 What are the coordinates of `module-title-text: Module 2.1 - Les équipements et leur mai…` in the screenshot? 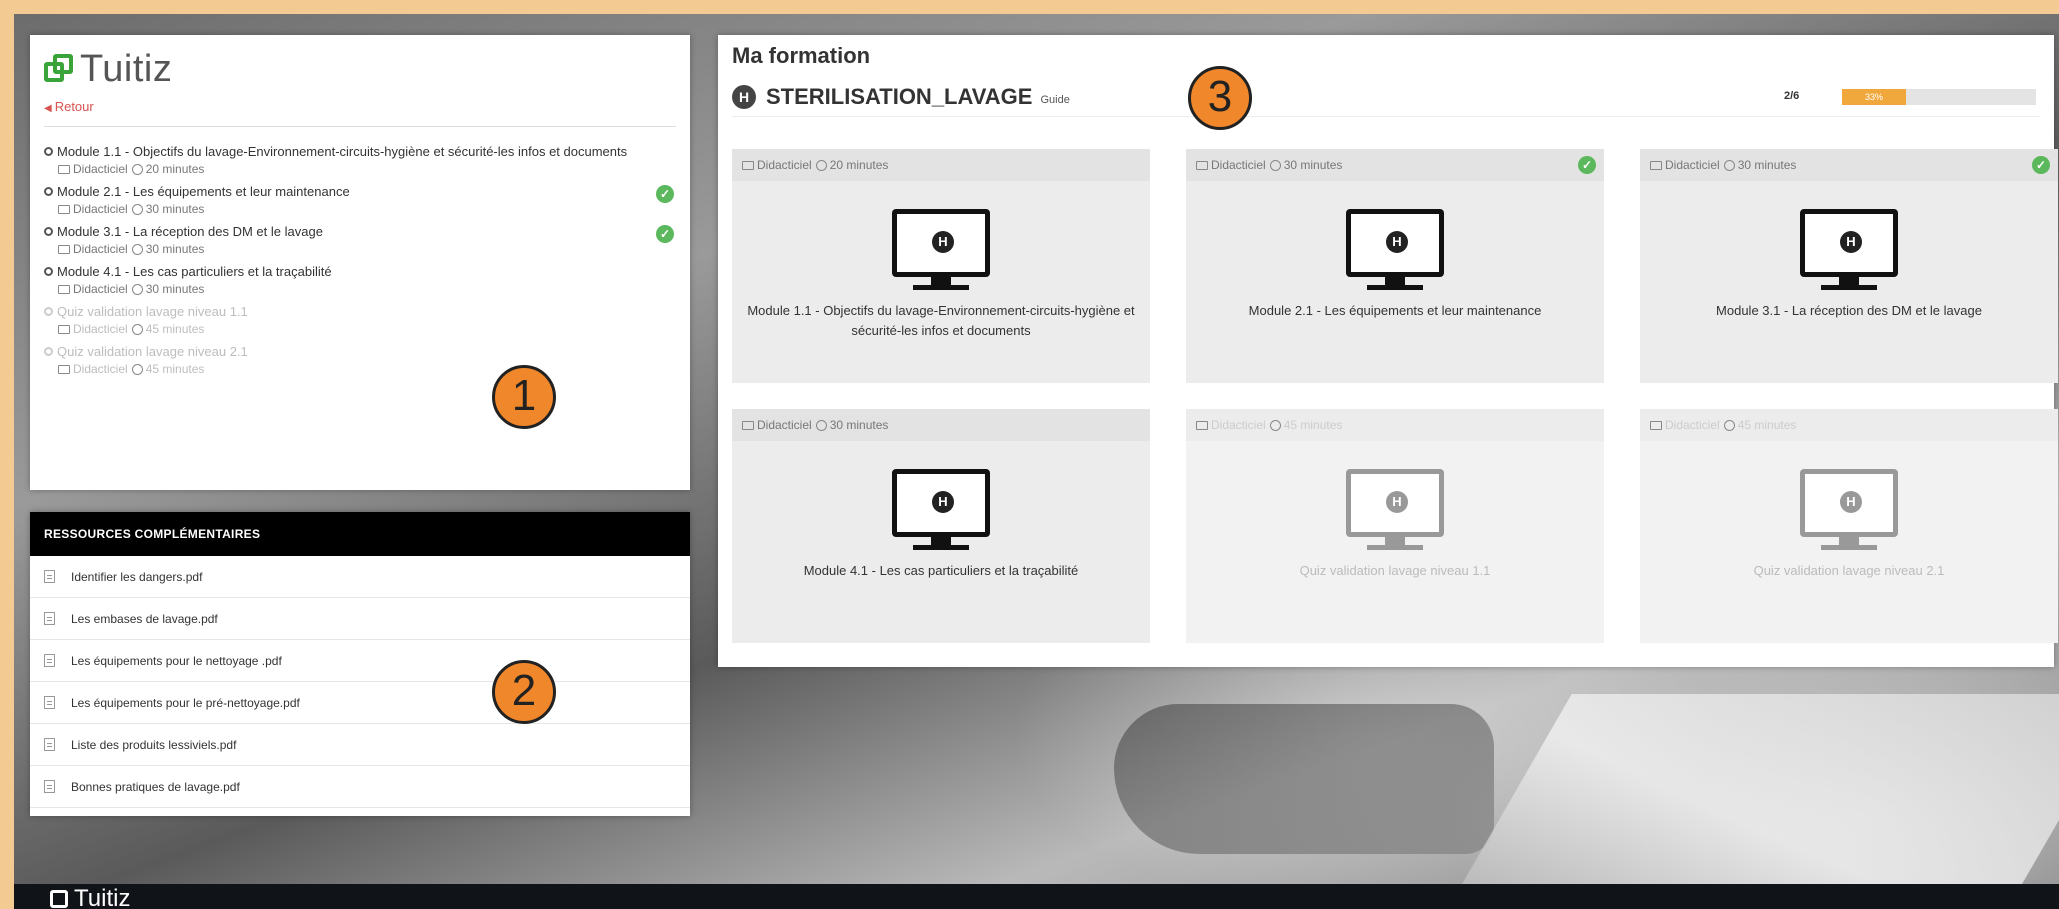 It's located at (203, 191).